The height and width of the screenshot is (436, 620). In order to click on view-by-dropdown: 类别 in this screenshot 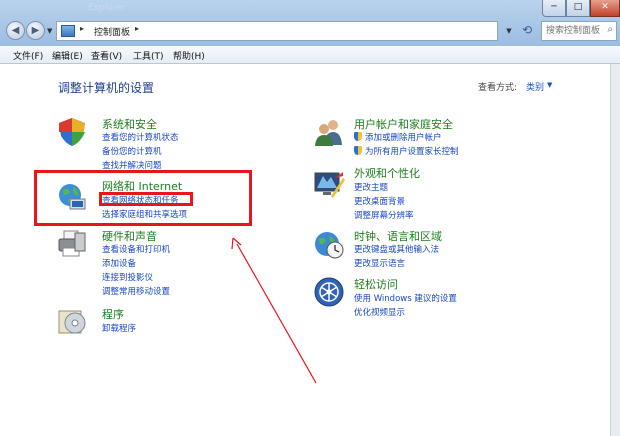, I will do `click(535, 86)`.